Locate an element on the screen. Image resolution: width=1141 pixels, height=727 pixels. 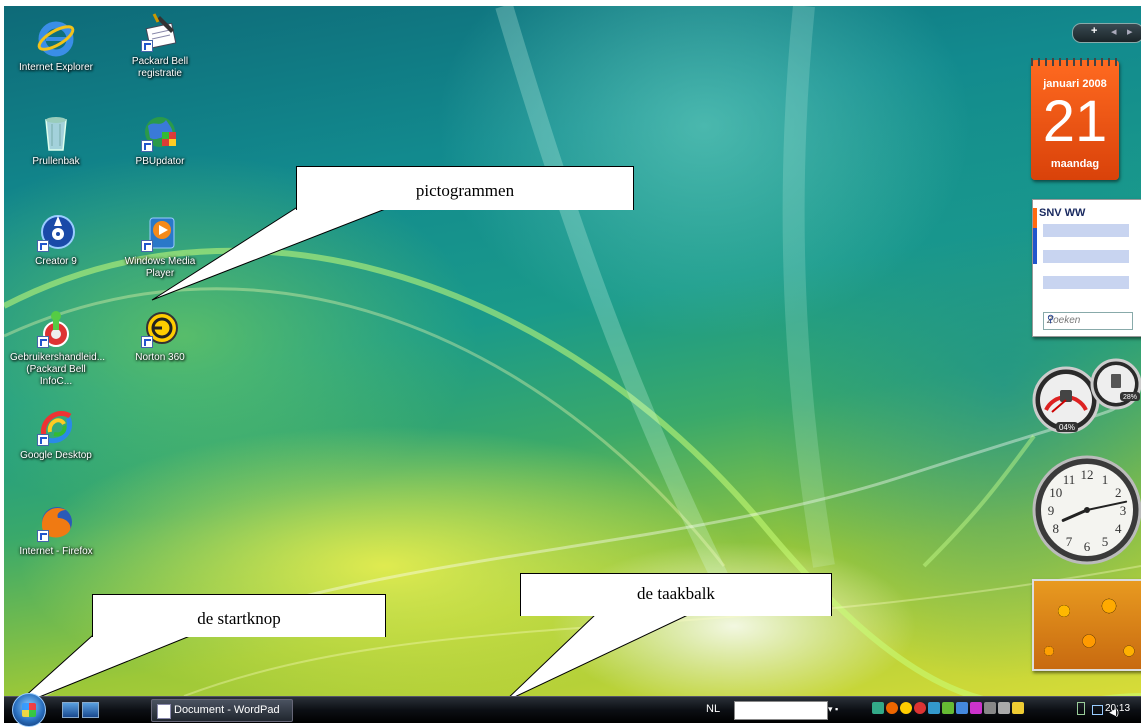
callout-pictogrammen: pictogrammen is located at coordinates (465, 188).